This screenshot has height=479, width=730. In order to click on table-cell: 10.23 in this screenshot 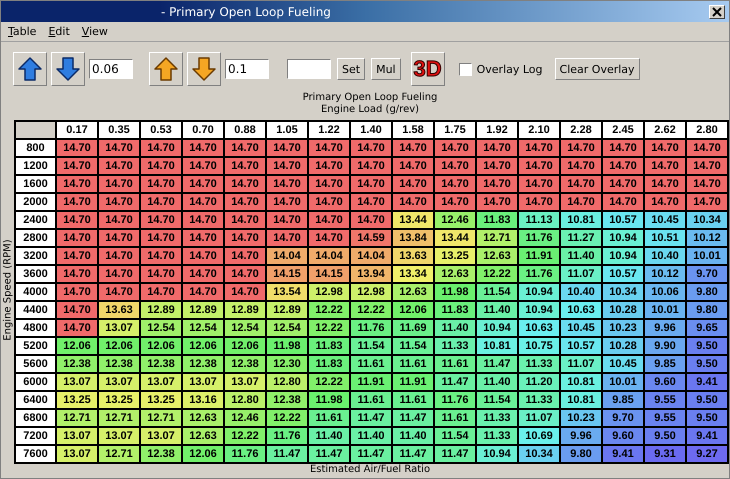, I will do `click(623, 328)`.